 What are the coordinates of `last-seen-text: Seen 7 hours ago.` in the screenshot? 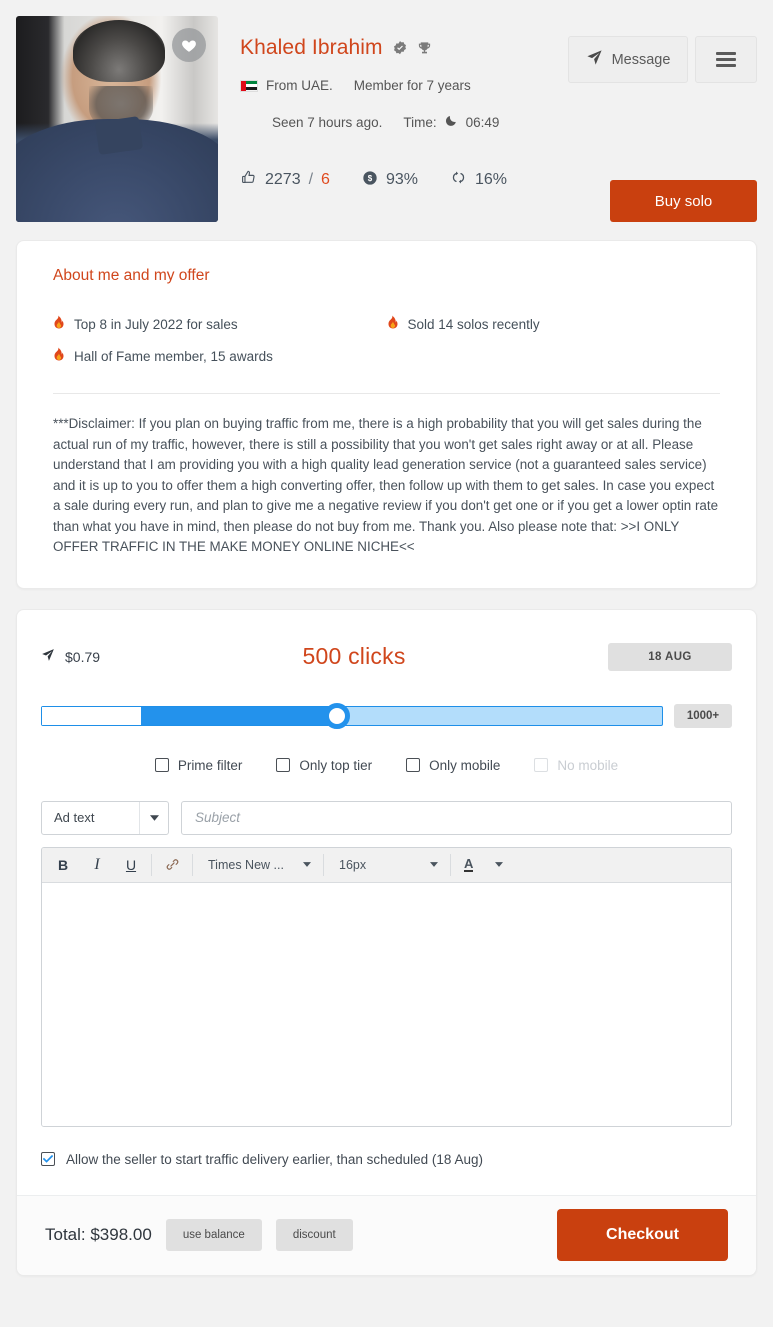 It's located at (327, 122).